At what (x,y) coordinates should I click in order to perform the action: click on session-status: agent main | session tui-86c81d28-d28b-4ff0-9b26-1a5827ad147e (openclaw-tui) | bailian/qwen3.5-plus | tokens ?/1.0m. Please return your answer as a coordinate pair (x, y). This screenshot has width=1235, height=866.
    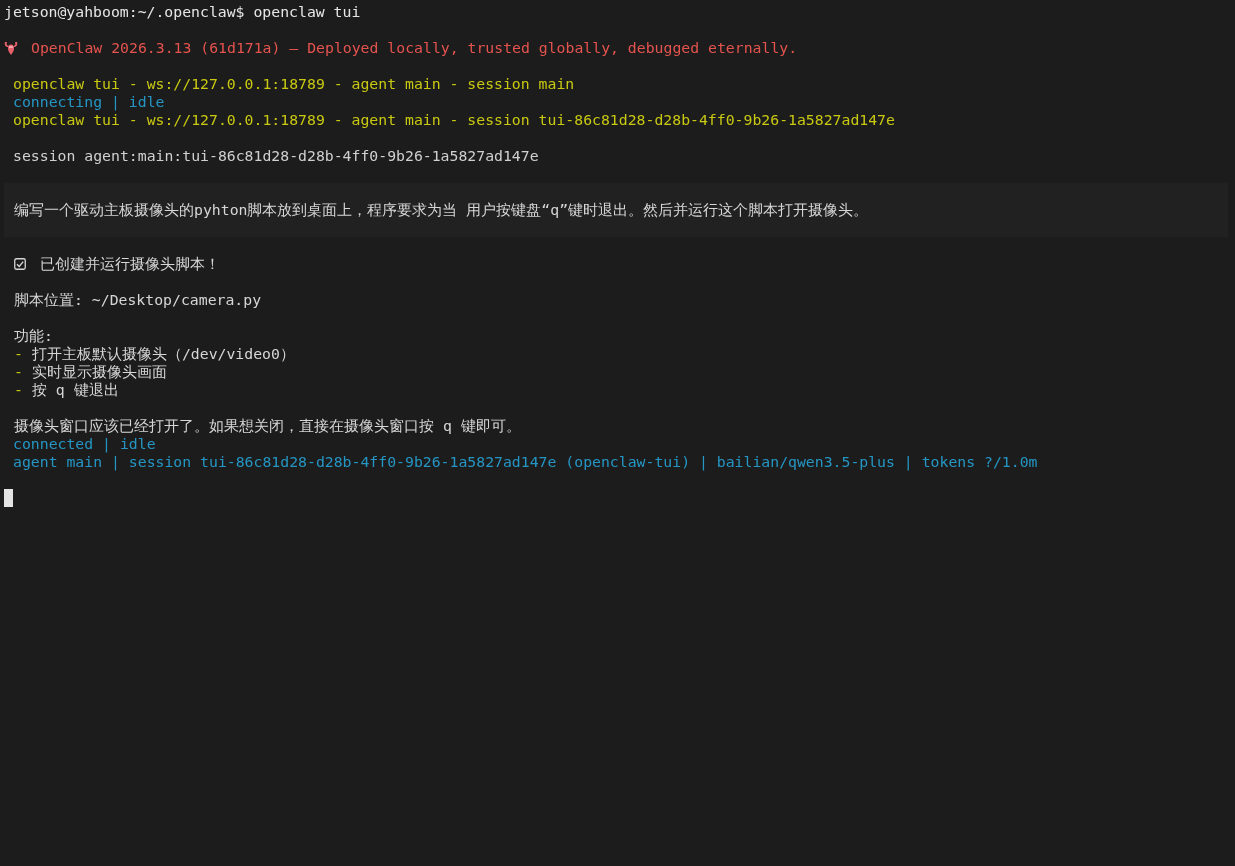
    Looking at the image, I should click on (525, 462).